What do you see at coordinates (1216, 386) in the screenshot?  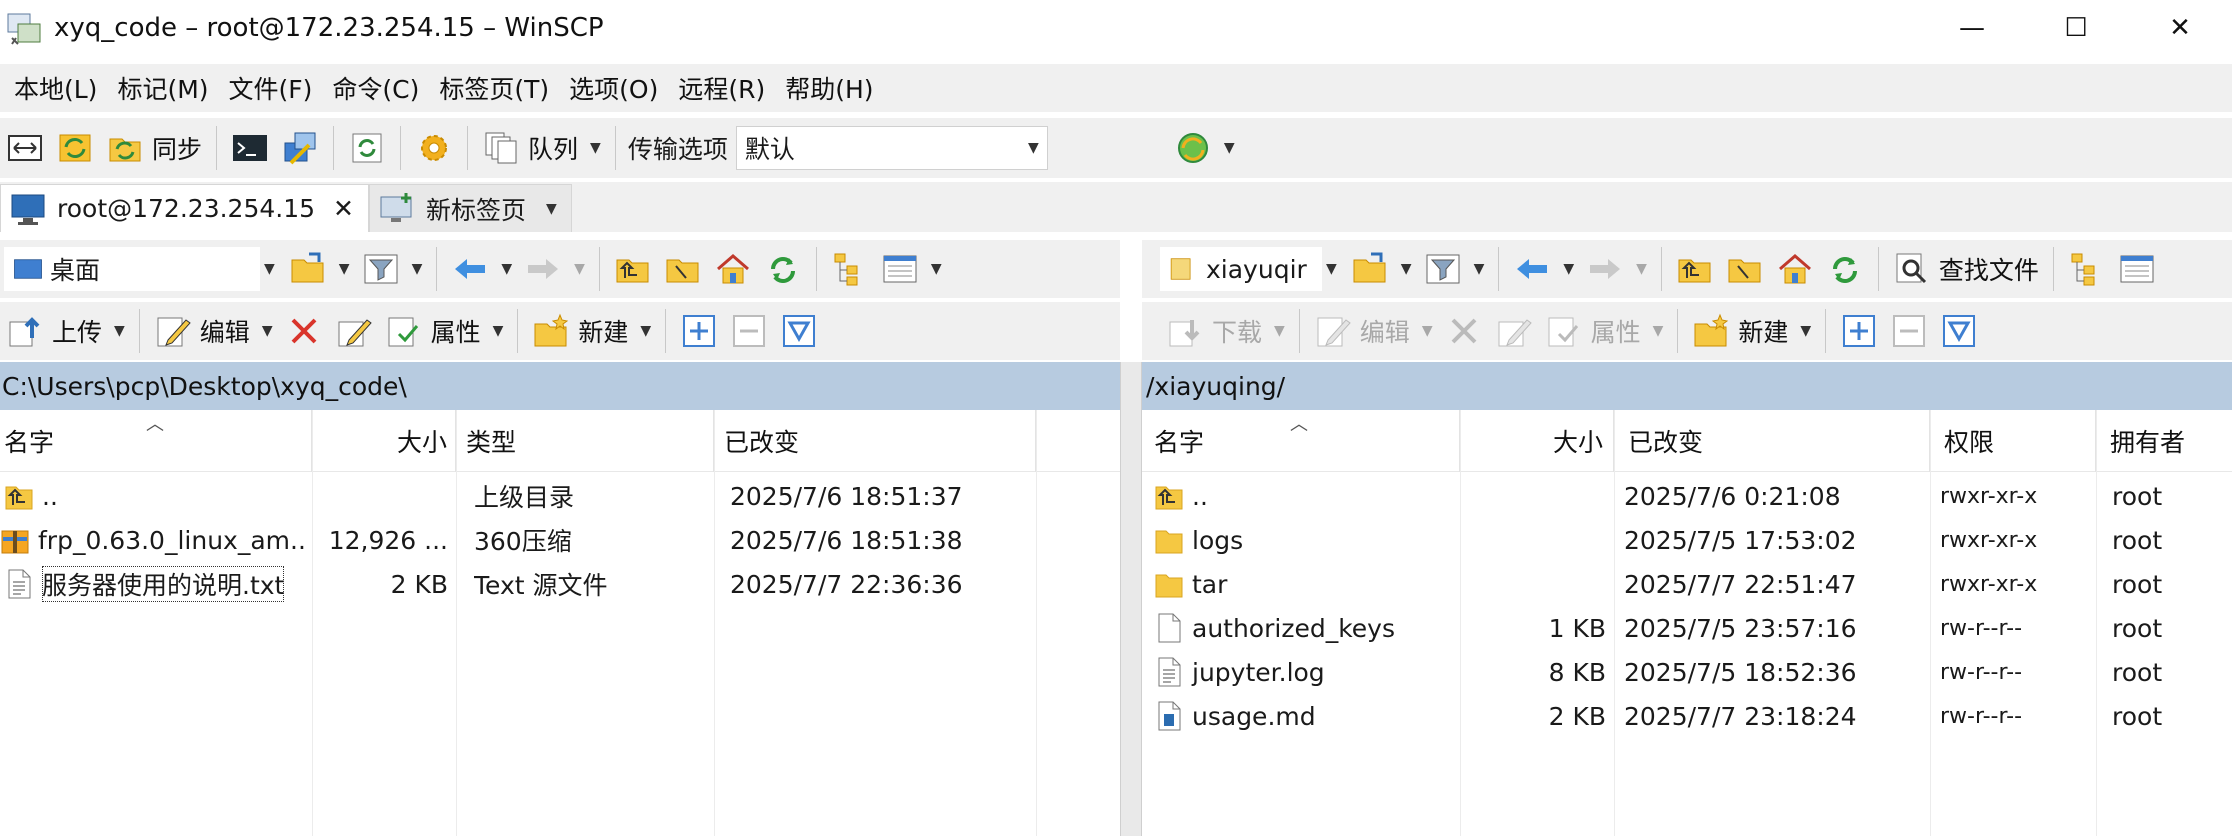 I see `remote-path: /xiayuqing/` at bounding box center [1216, 386].